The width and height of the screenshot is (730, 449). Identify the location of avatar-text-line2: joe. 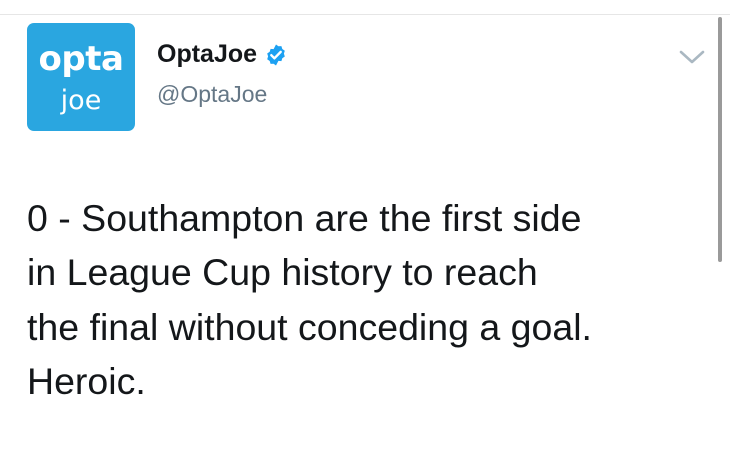
(81, 100).